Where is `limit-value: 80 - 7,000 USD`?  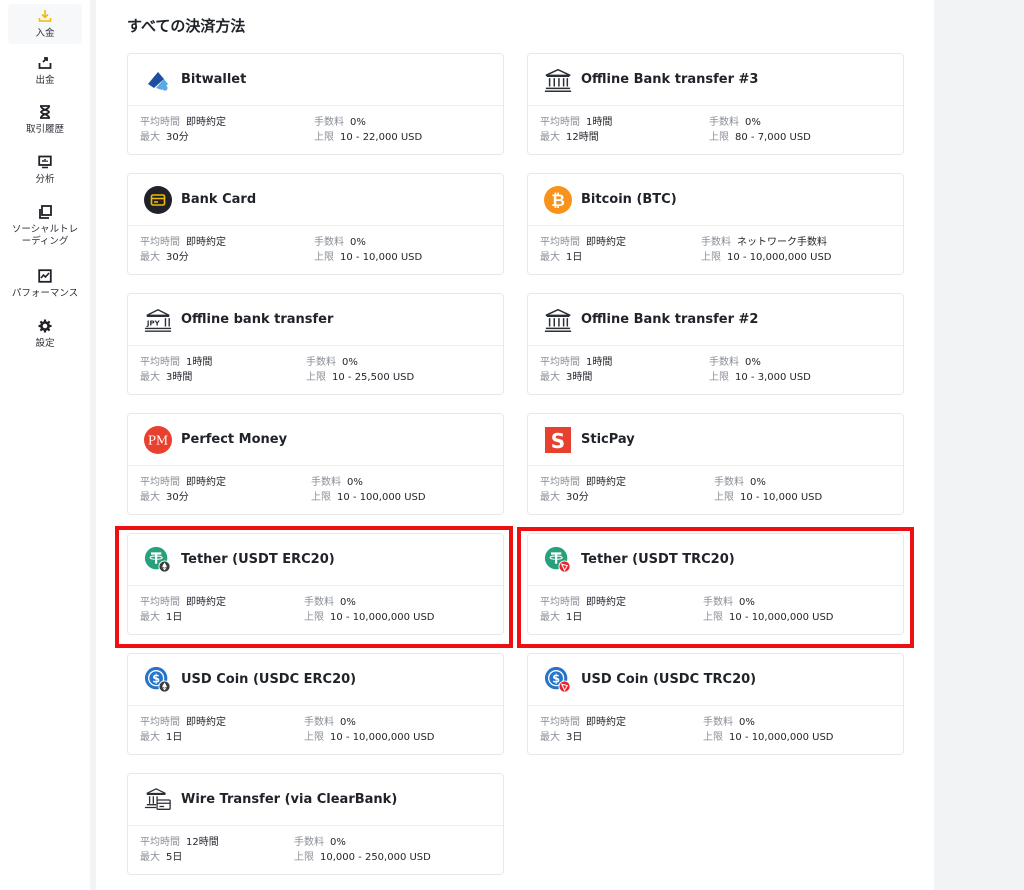
limit-value: 80 - 7,000 USD is located at coordinates (773, 137).